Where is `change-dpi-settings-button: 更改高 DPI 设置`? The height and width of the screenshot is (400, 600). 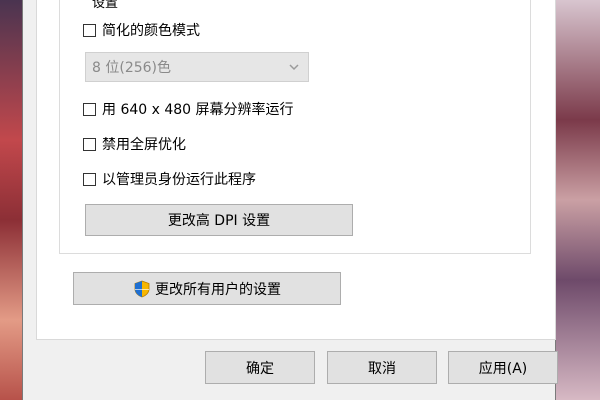
change-dpi-settings-button: 更改高 DPI 设置 is located at coordinates (219, 220).